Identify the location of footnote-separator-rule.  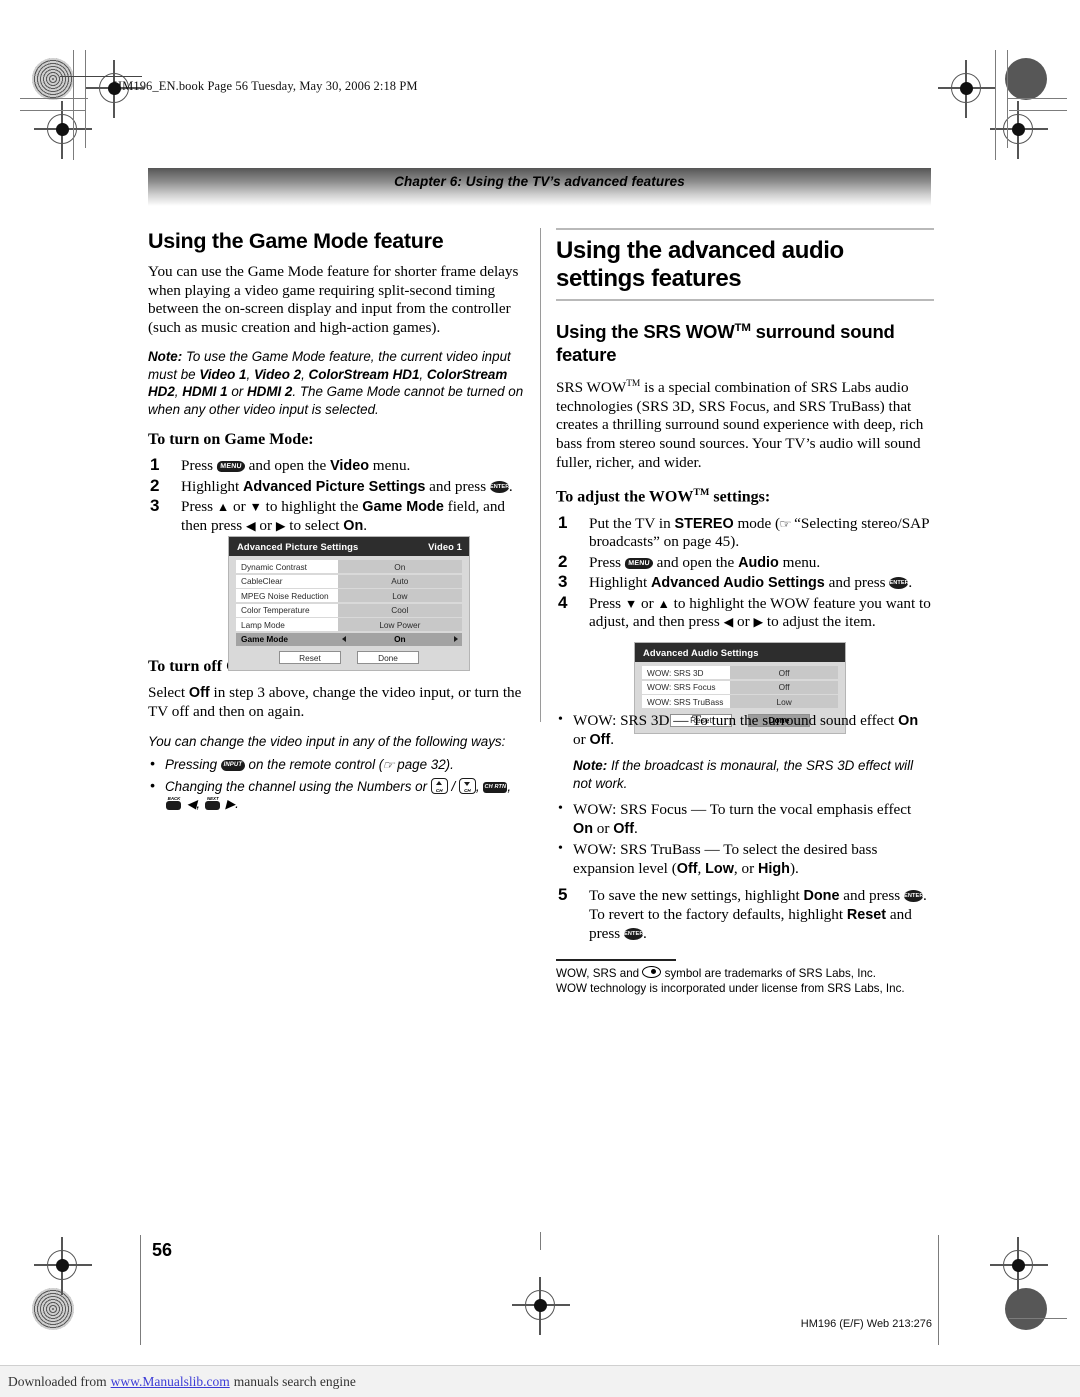
(616, 960).